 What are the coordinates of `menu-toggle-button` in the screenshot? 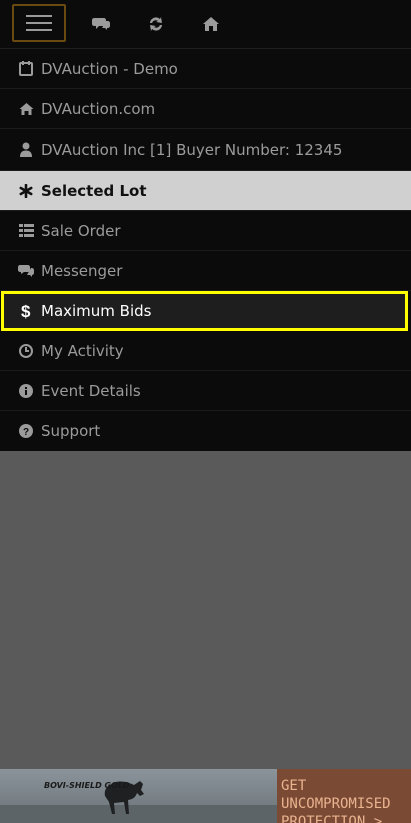 It's located at (39, 23).